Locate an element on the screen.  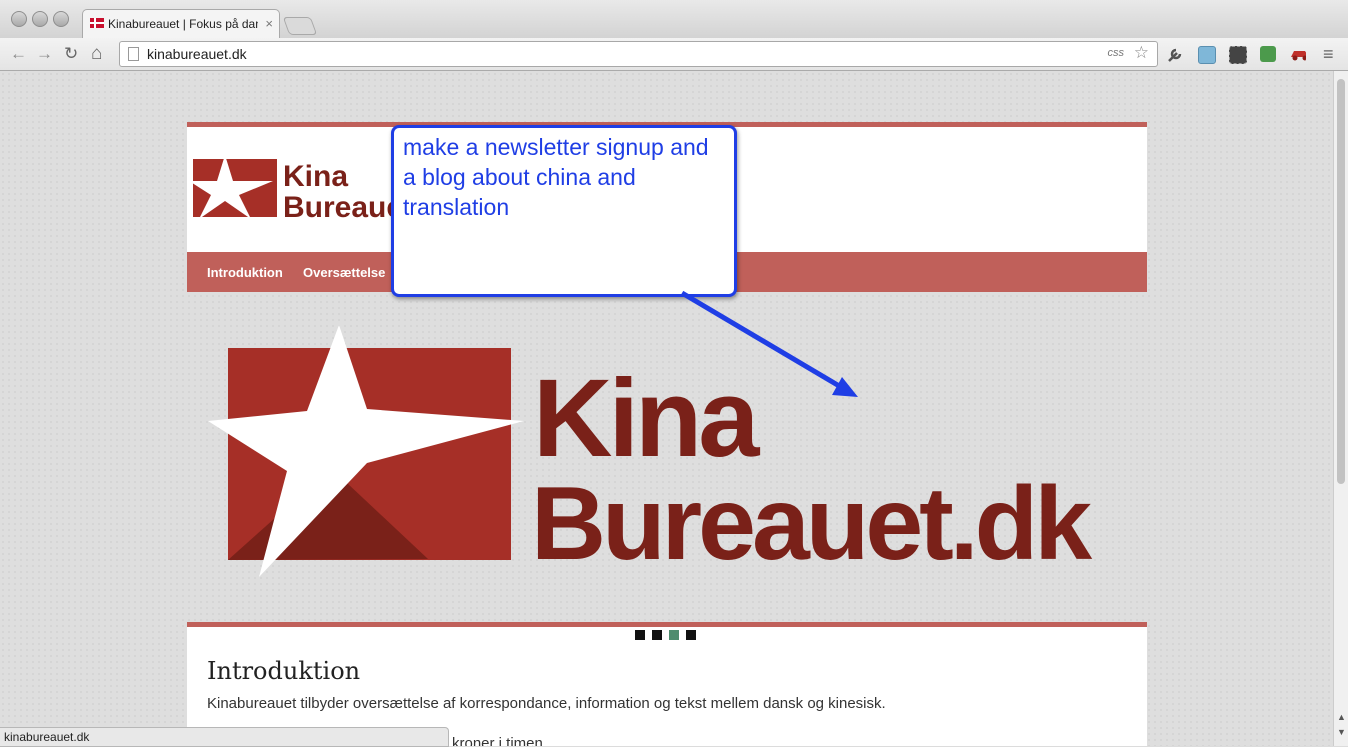
home-button: ⌂ is located at coordinates (96, 54).